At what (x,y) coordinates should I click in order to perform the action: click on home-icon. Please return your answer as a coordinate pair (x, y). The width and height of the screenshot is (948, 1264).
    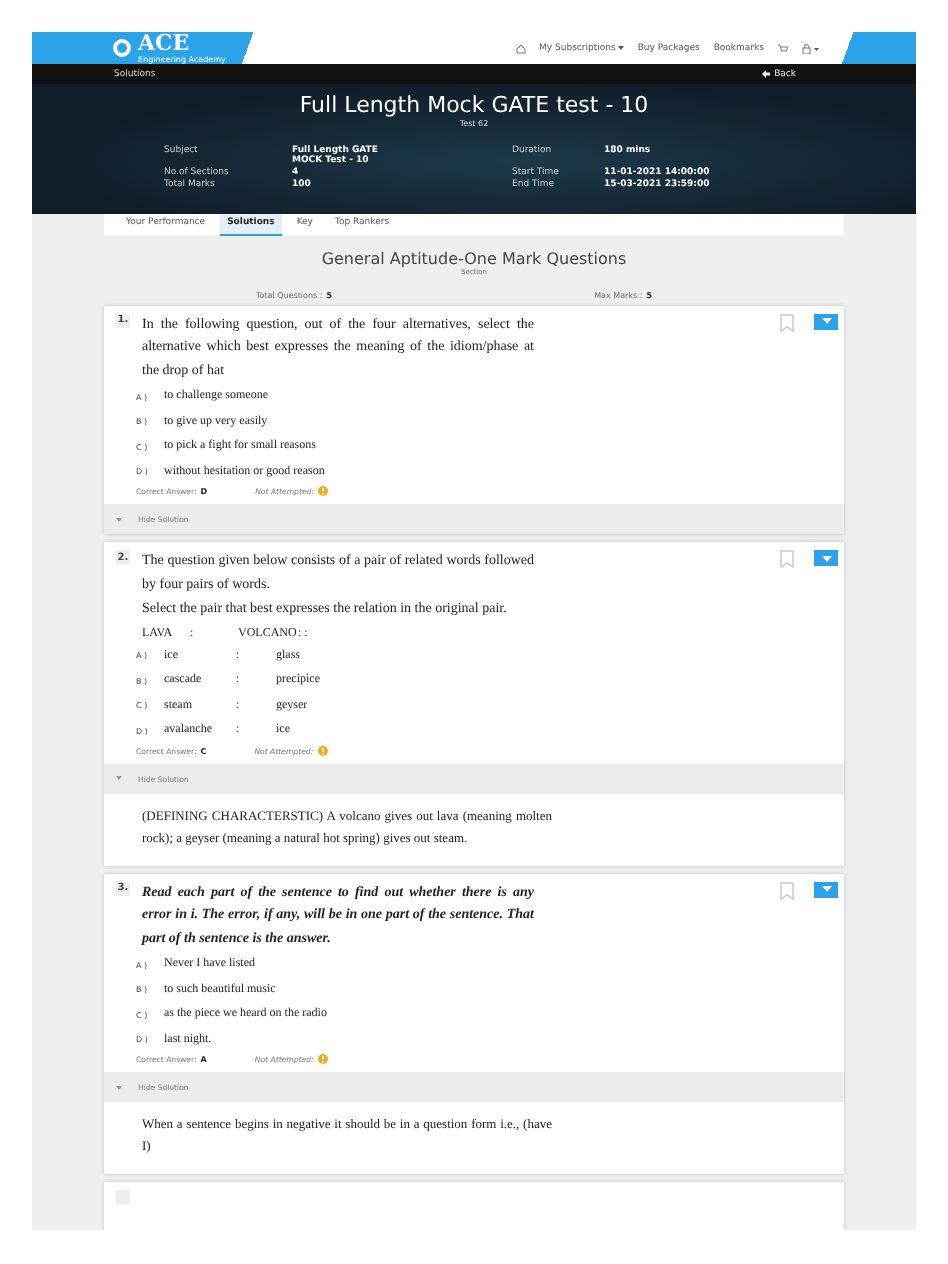
    Looking at the image, I should click on (520, 48).